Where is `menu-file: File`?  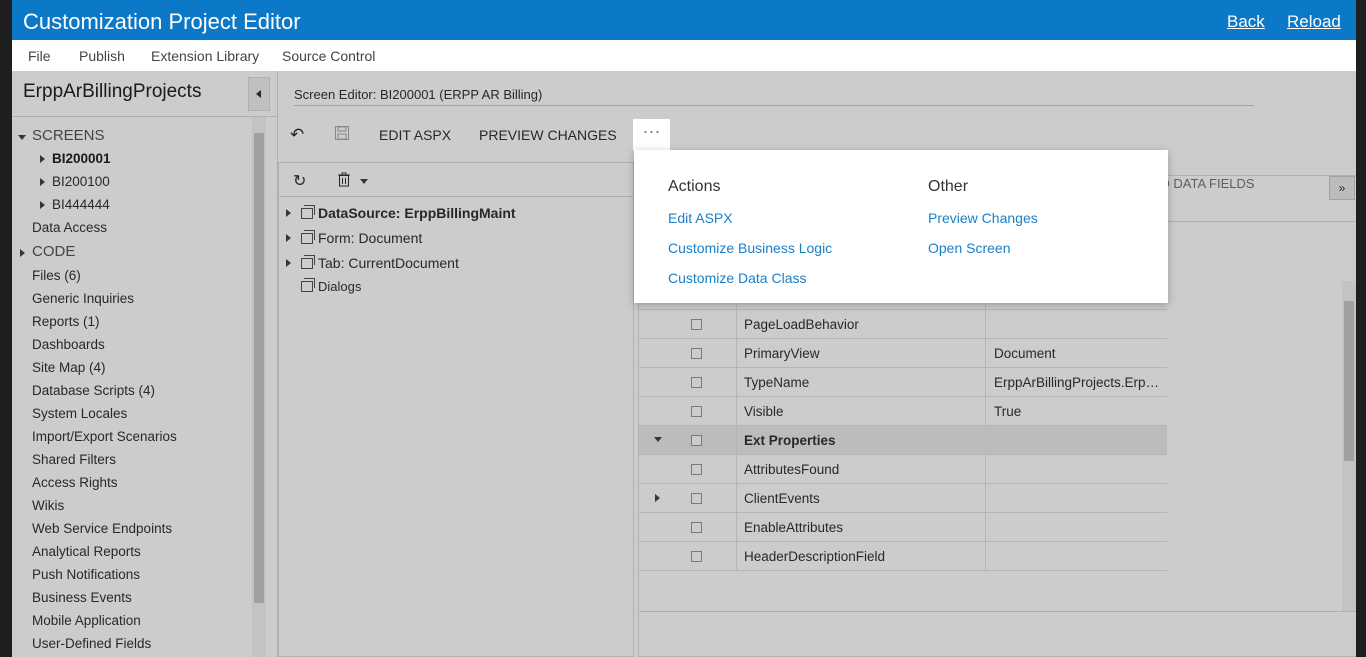
menu-file: File is located at coordinates (39, 56).